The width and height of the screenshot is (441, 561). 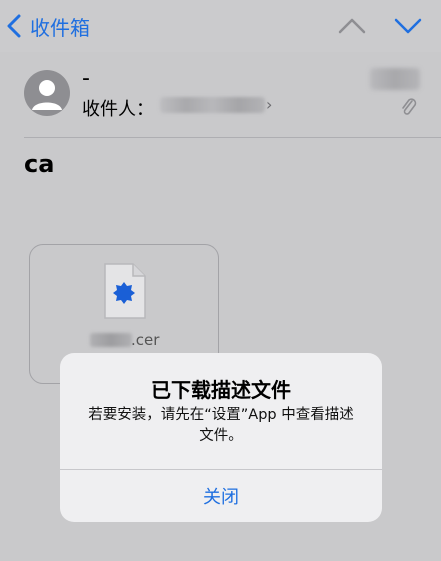 I want to click on next-message-button, so click(x=408, y=26).